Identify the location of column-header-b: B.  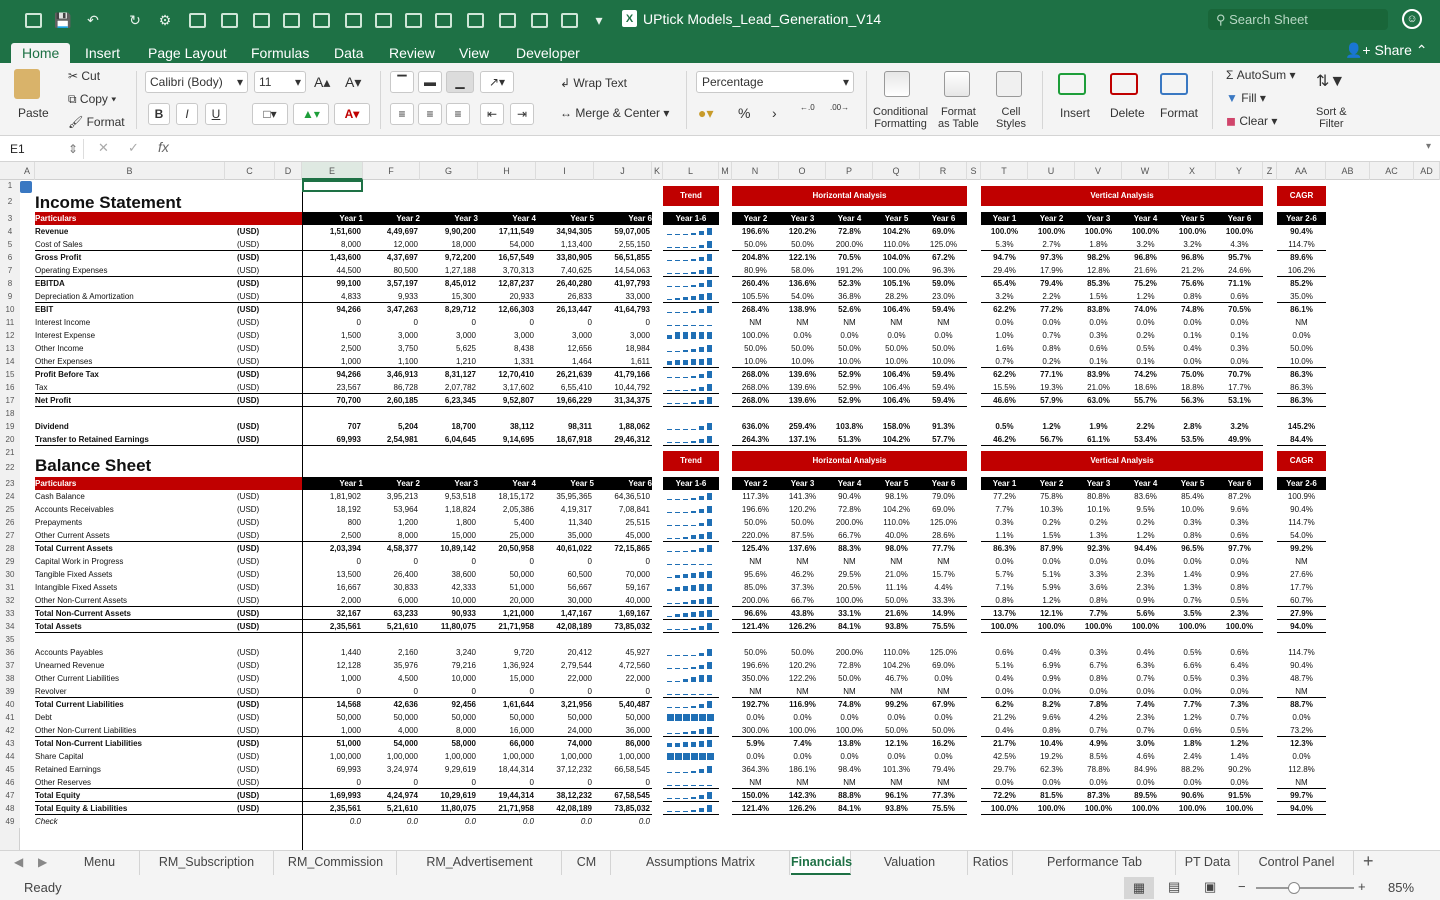
(130, 171).